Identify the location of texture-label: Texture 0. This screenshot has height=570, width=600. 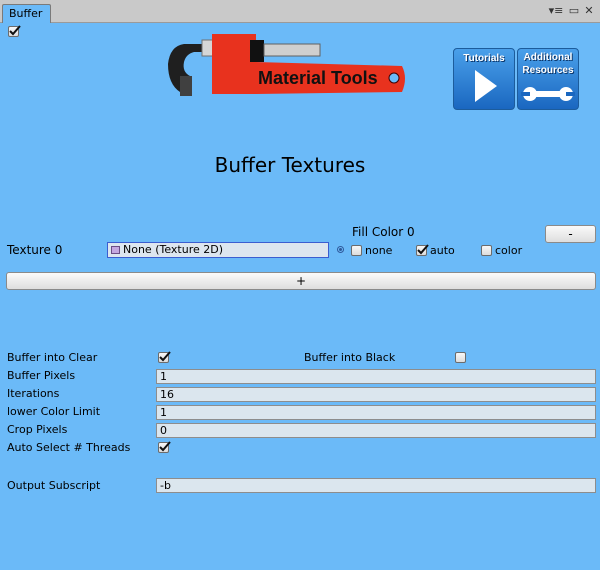
(35, 250).